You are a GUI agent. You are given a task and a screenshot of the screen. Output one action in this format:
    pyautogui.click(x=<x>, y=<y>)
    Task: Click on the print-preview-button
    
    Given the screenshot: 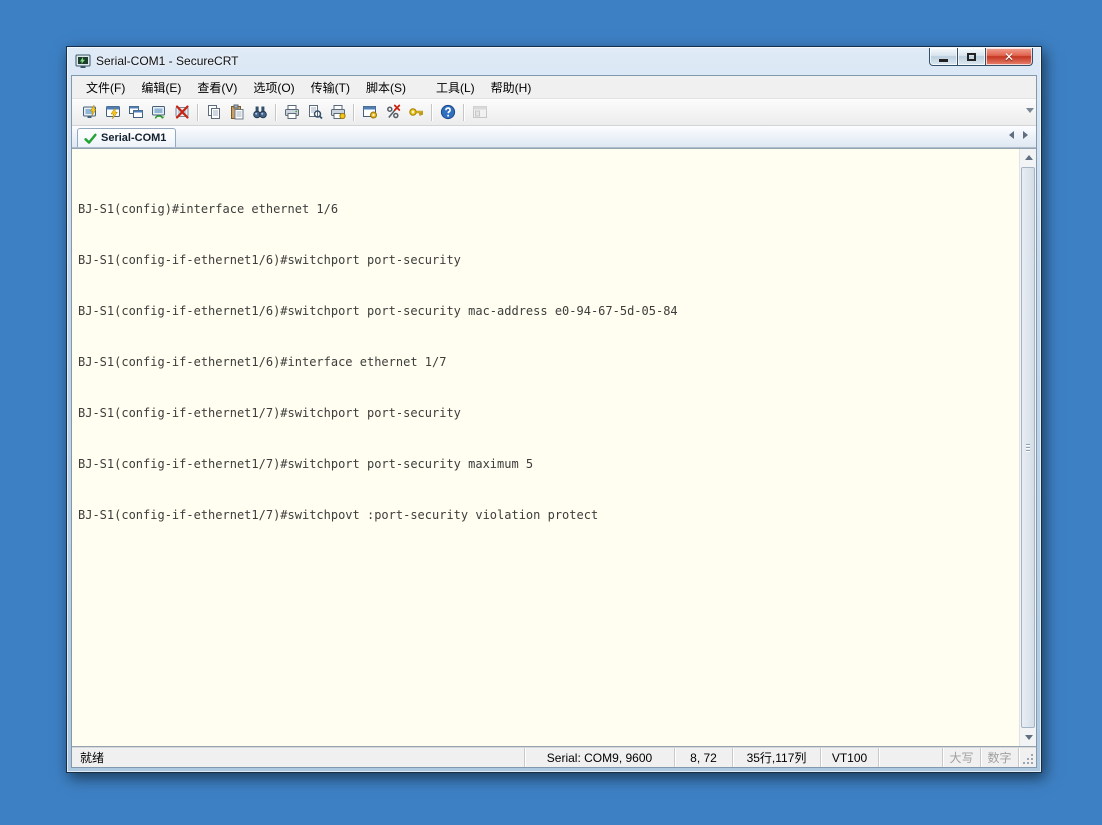 What is the action you would take?
    pyautogui.click(x=314, y=112)
    